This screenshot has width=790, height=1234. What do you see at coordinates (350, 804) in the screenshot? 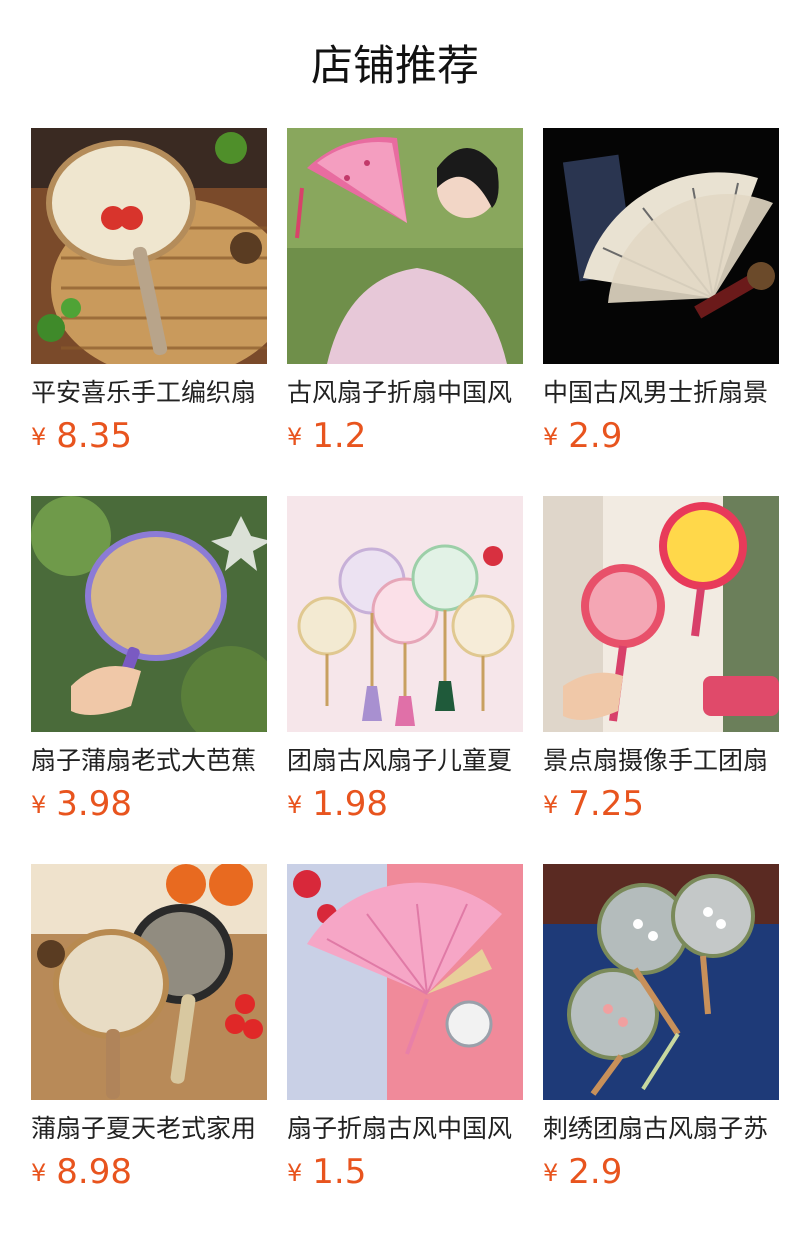
I see `price-amount: 1.98` at bounding box center [350, 804].